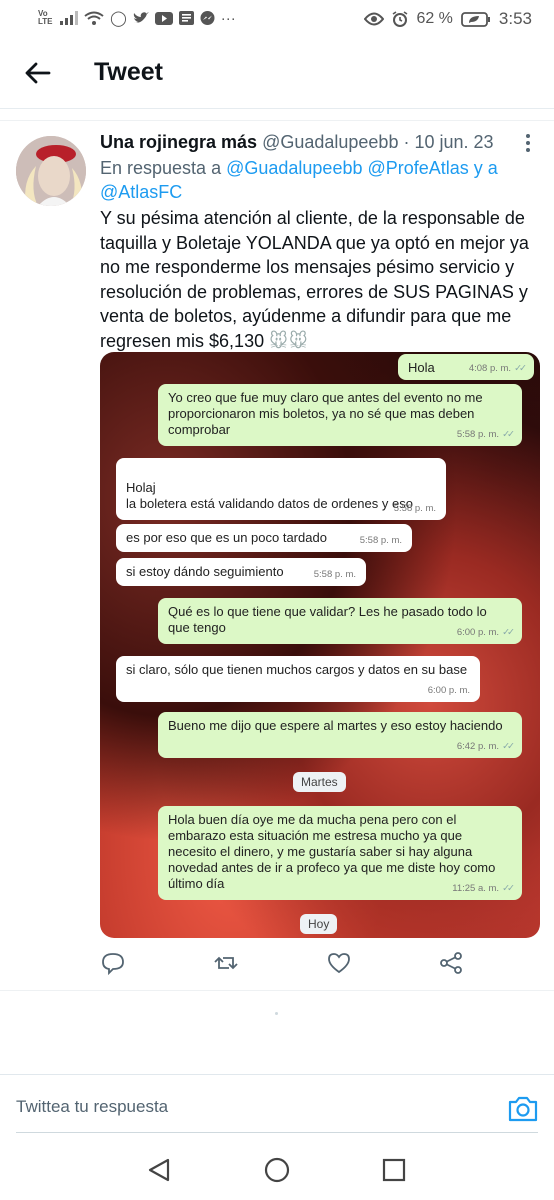 The height and width of the screenshot is (1200, 554). Describe the element at coordinates (37, 73) in the screenshot. I see `back-arrow-icon` at that location.